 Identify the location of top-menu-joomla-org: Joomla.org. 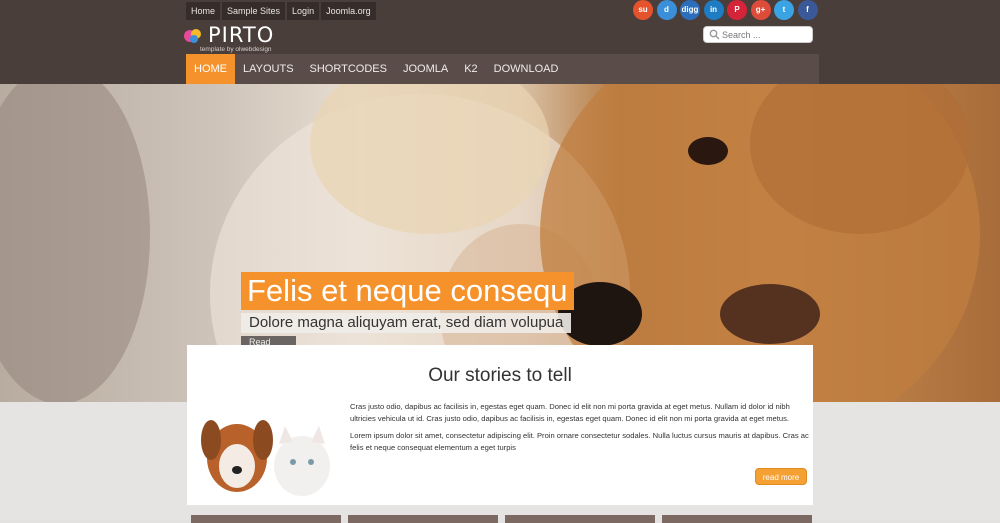
(348, 11).